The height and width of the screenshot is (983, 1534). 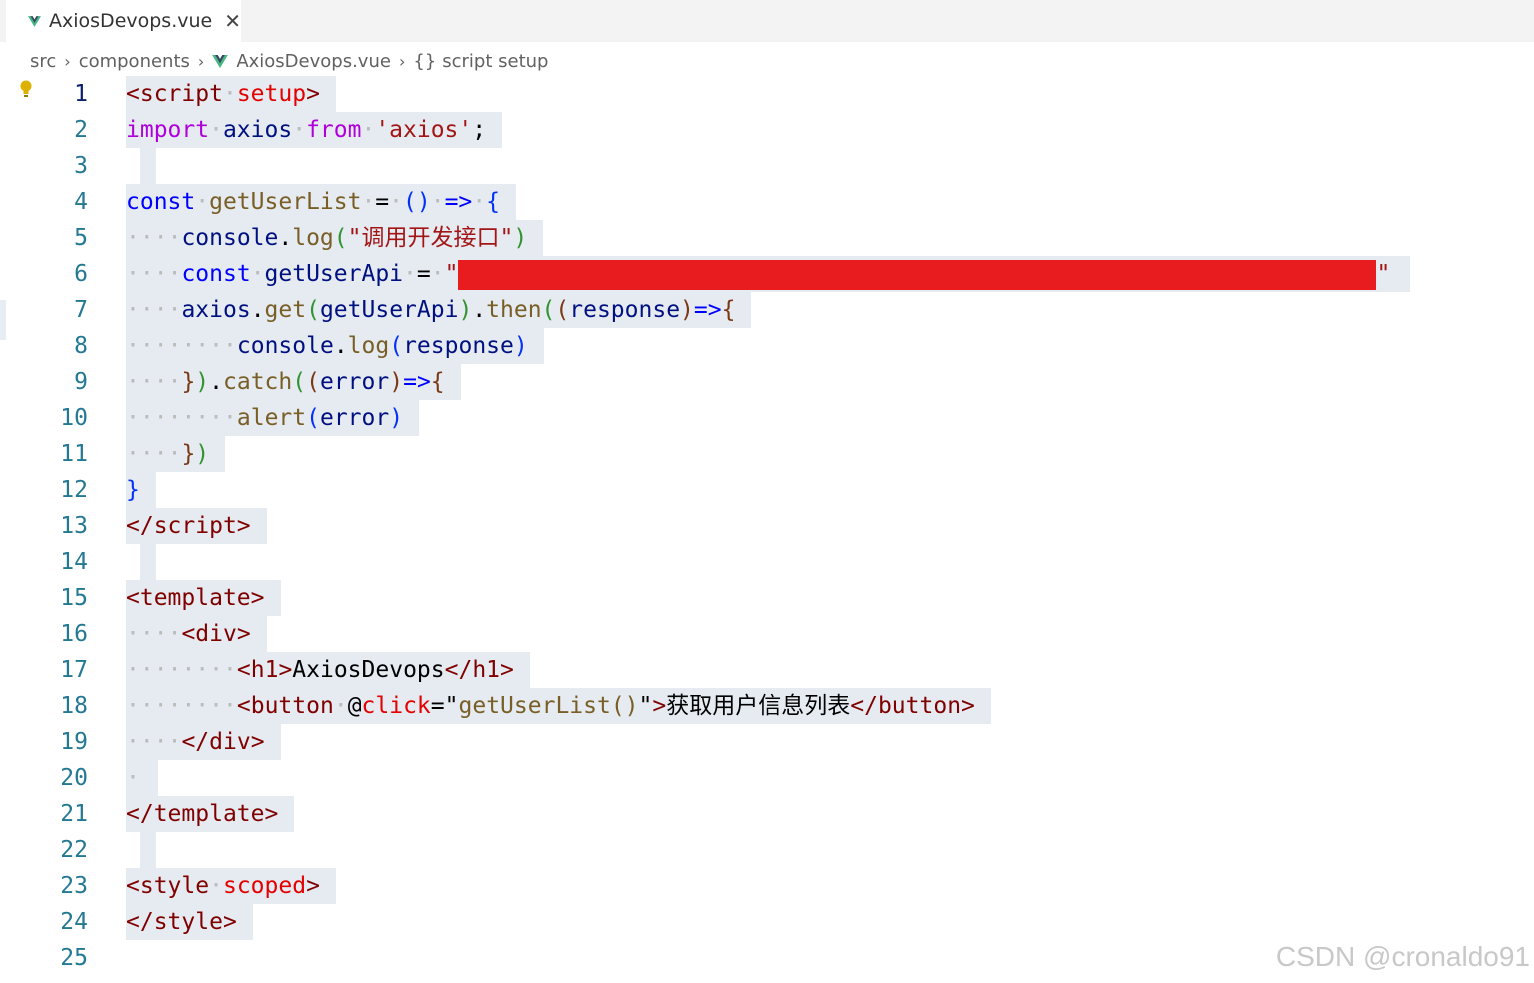 I want to click on line-number: 10, so click(x=74, y=418).